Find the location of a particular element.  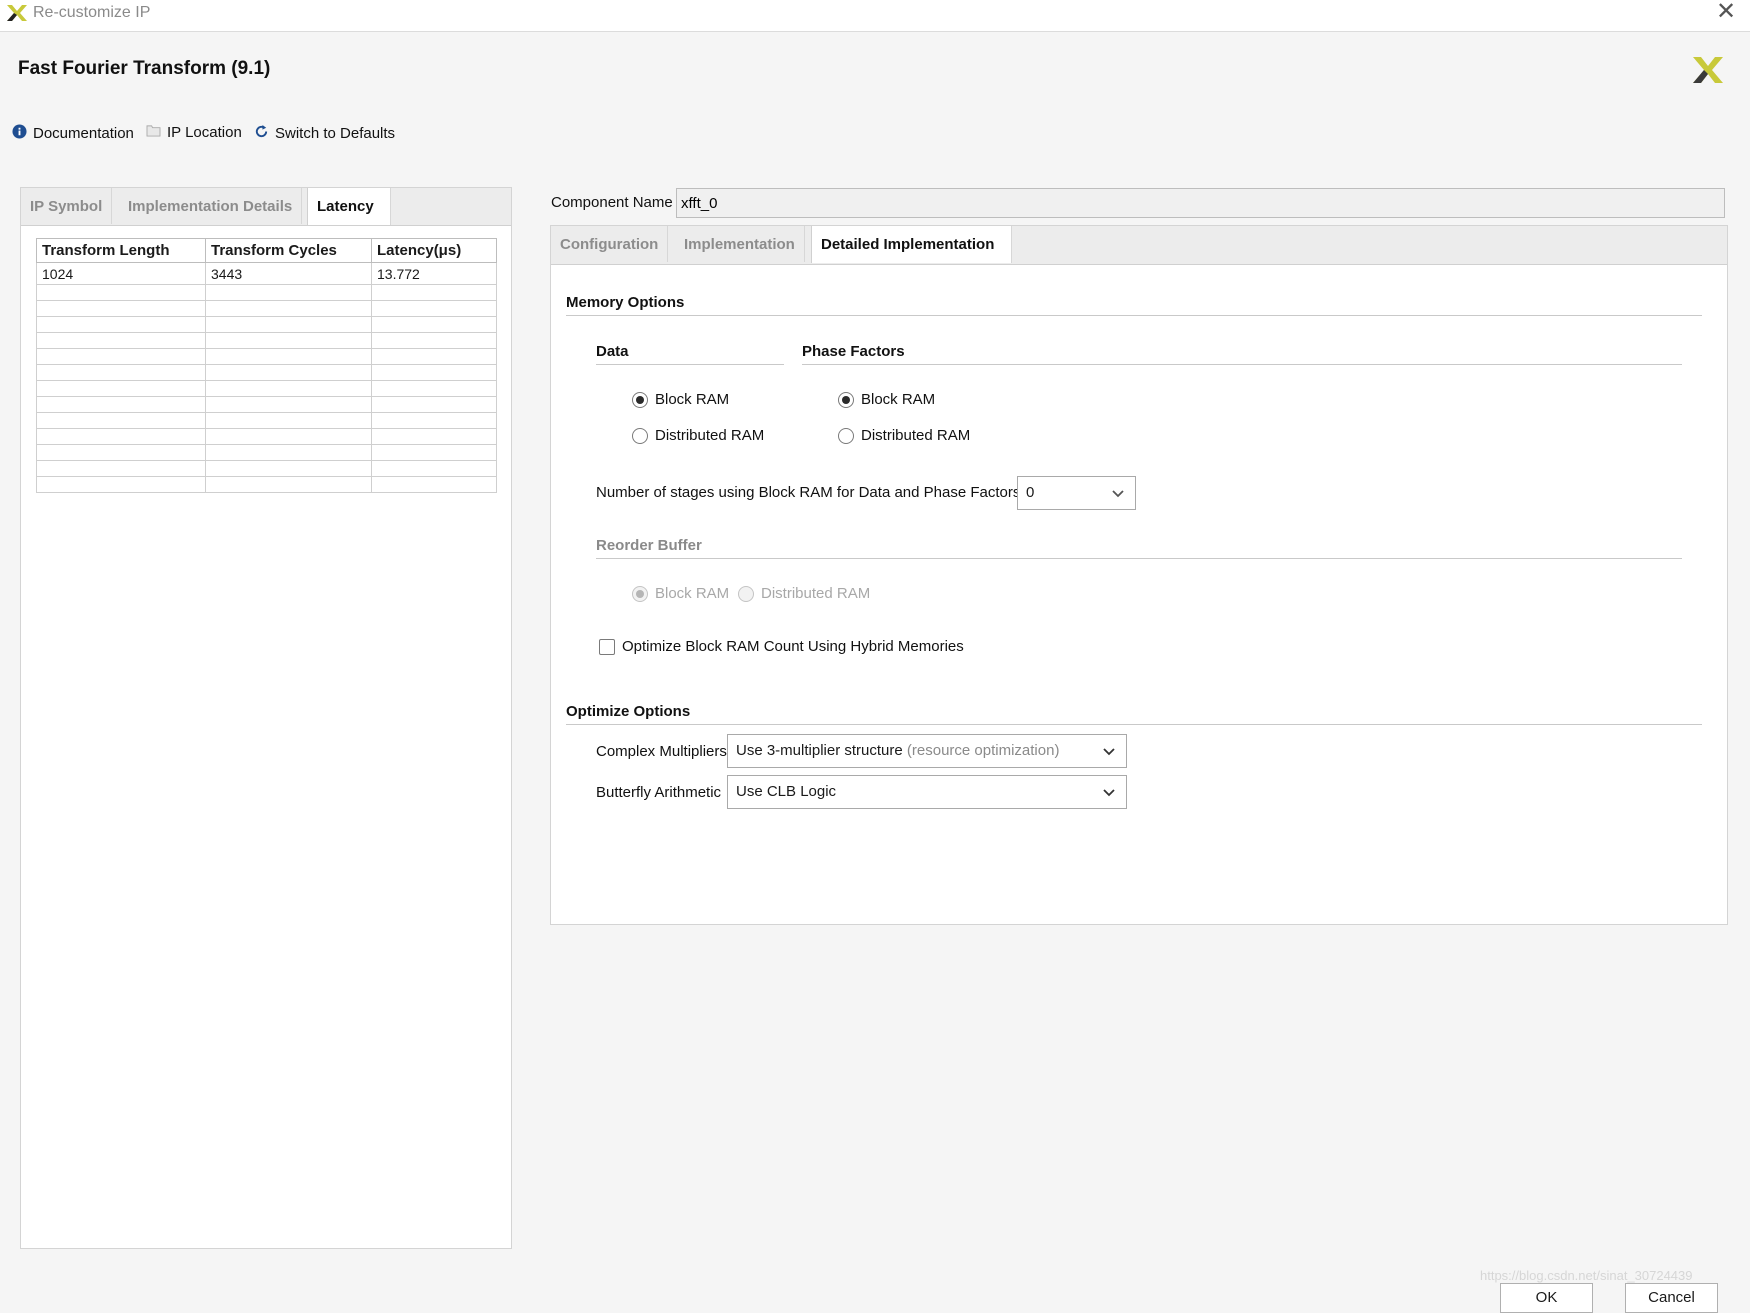

data-divider is located at coordinates (690, 364).